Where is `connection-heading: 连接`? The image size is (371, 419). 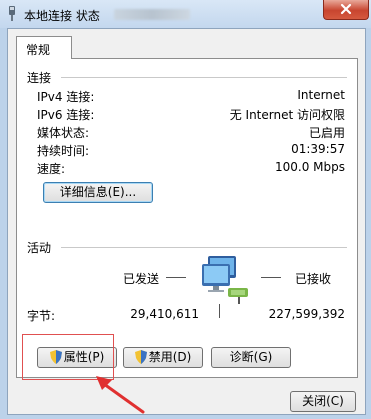 connection-heading: 连接 is located at coordinates (39, 78).